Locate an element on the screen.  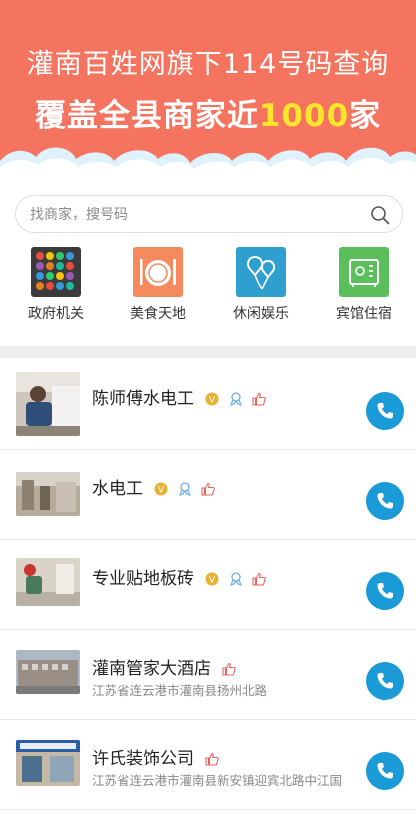
search-input is located at coordinates (190, 215).